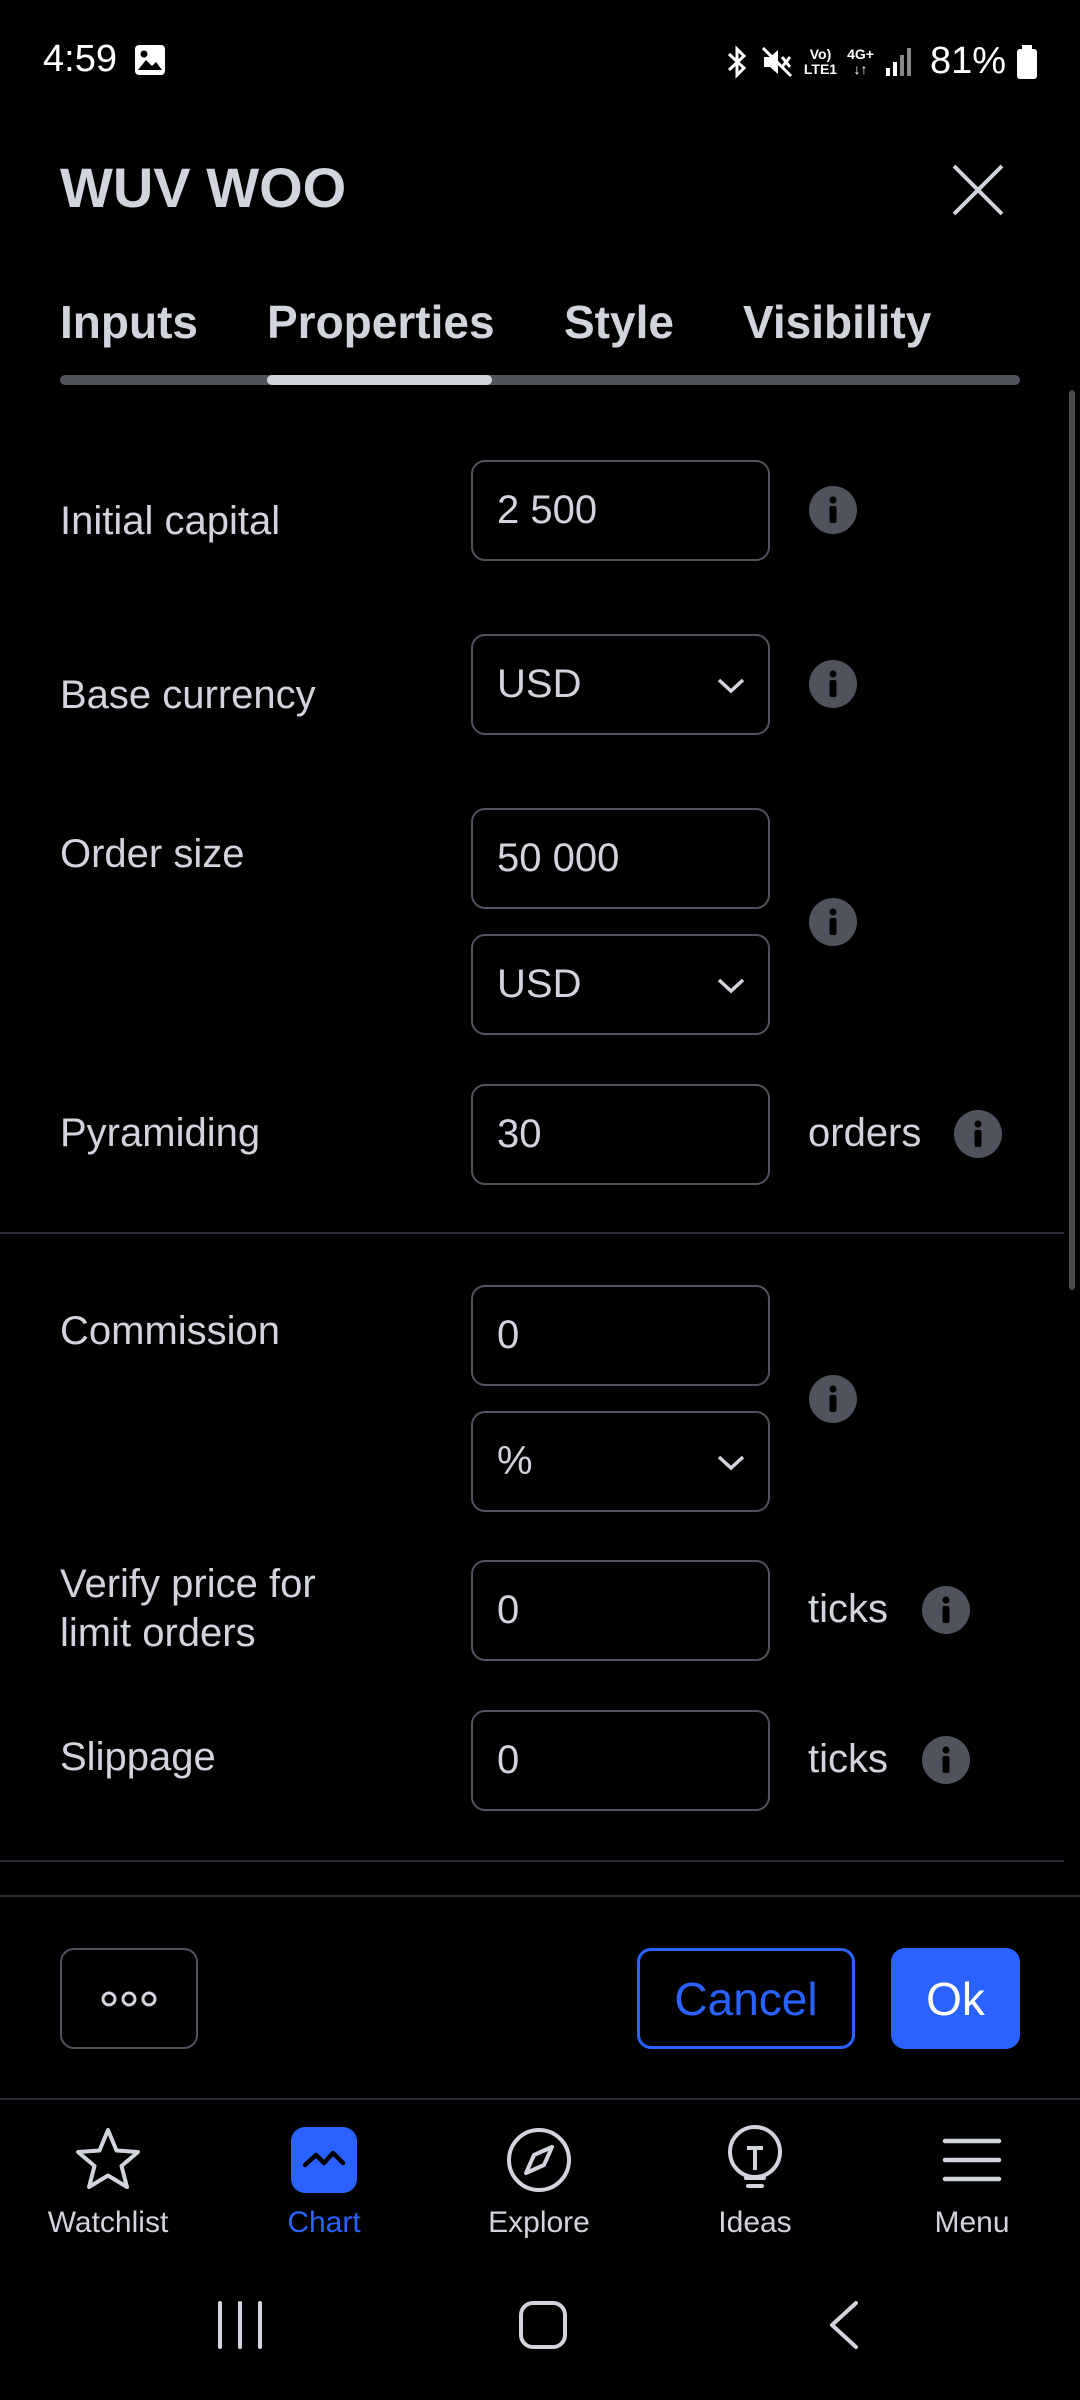 This screenshot has height=2400, width=1080. I want to click on slippage-input: 0, so click(620, 1760).